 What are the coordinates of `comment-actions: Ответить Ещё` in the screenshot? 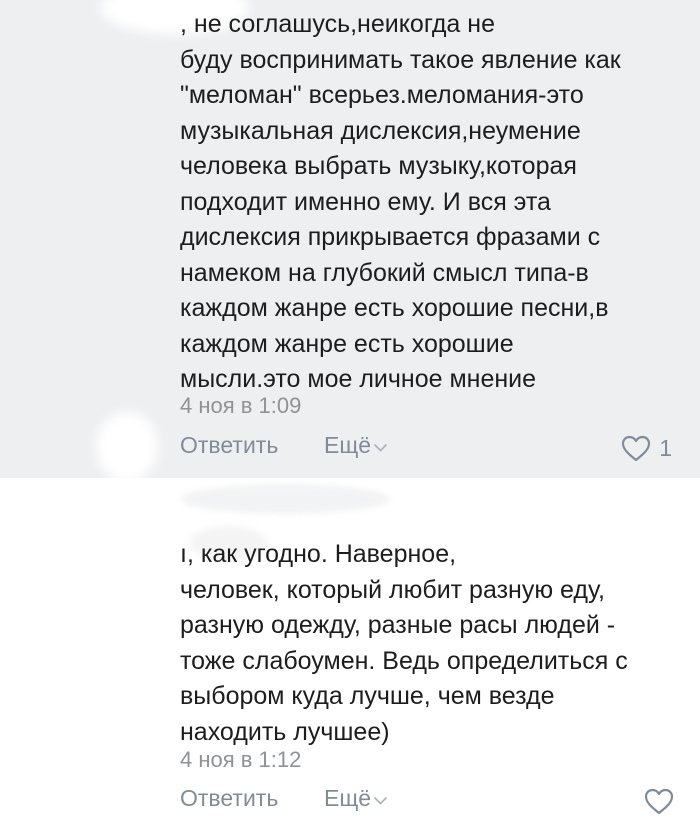 It's located at (440, 802).